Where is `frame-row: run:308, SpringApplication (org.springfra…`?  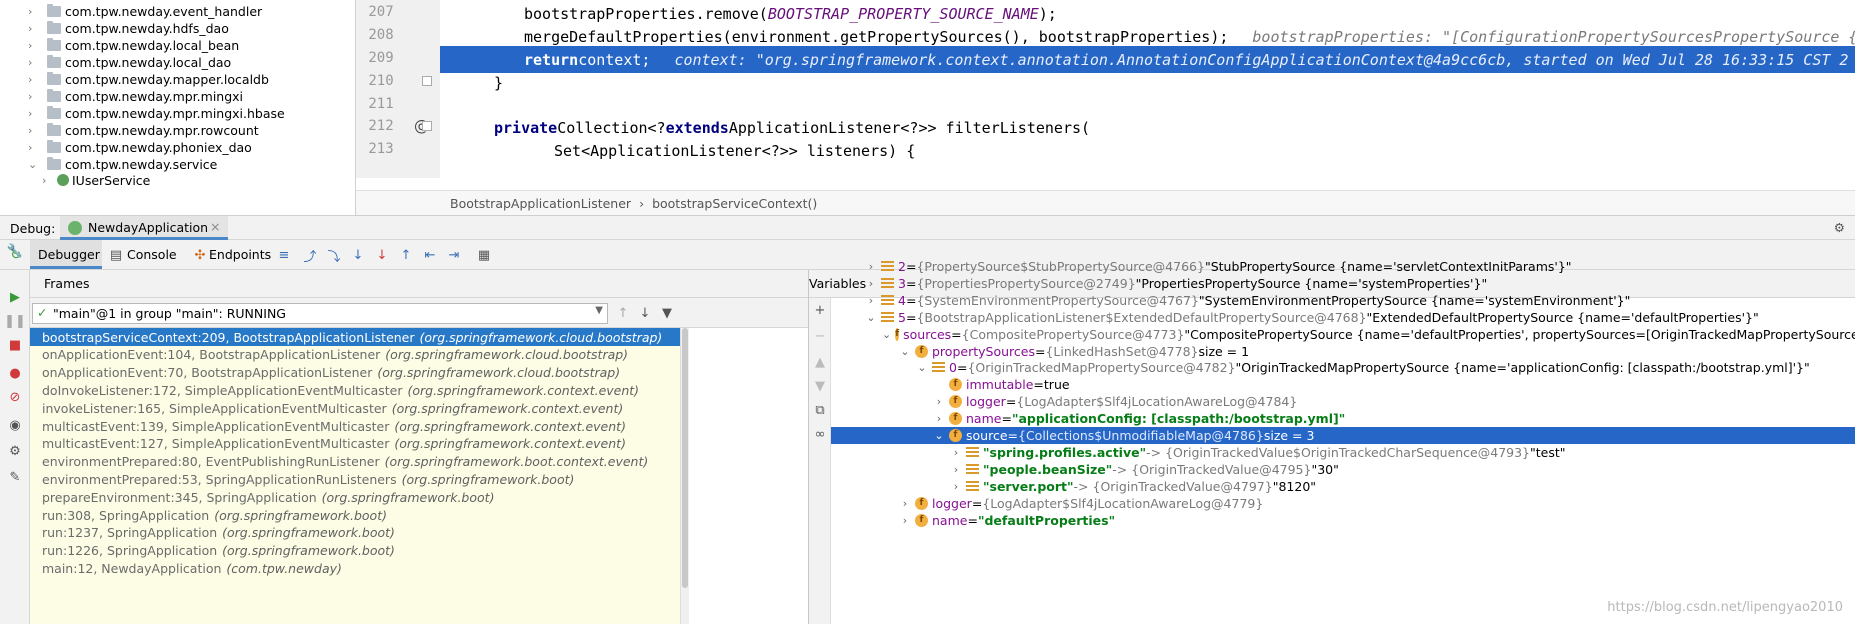
frame-row: run:308, SpringApplication (org.springfra… is located at coordinates (355, 515).